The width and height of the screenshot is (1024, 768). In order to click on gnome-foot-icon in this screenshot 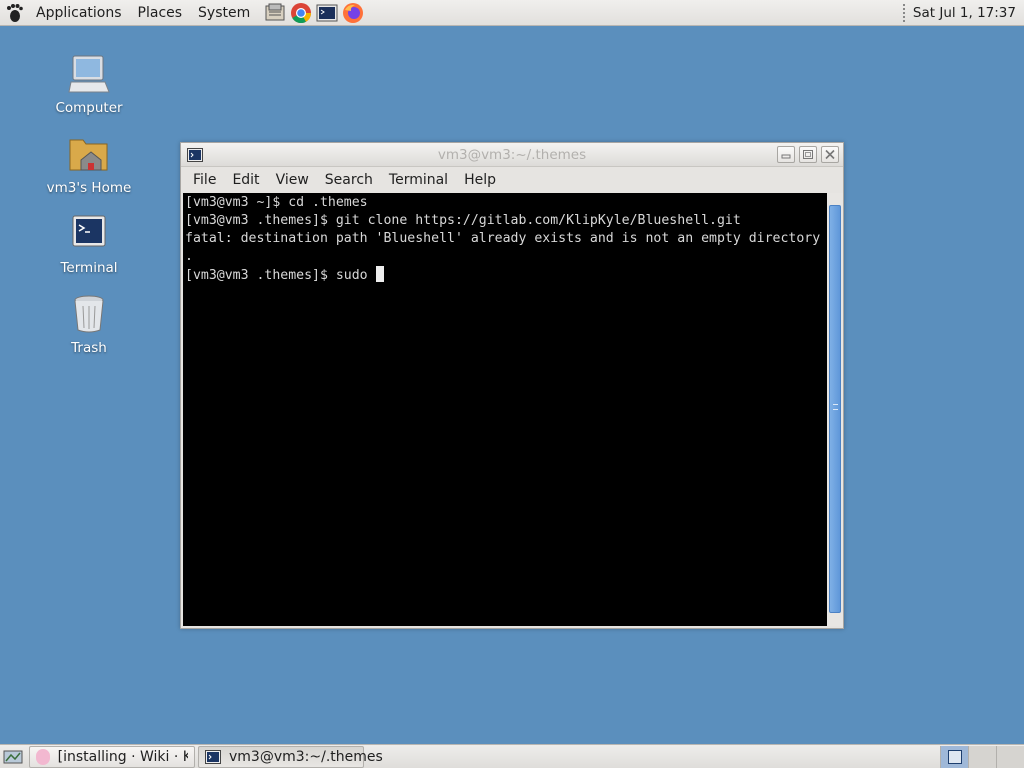, I will do `click(15, 13)`.